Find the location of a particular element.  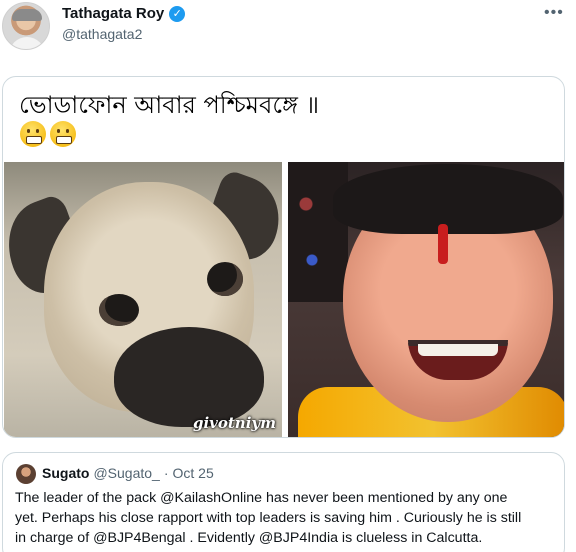

pug-eye-right is located at coordinates (225, 279).